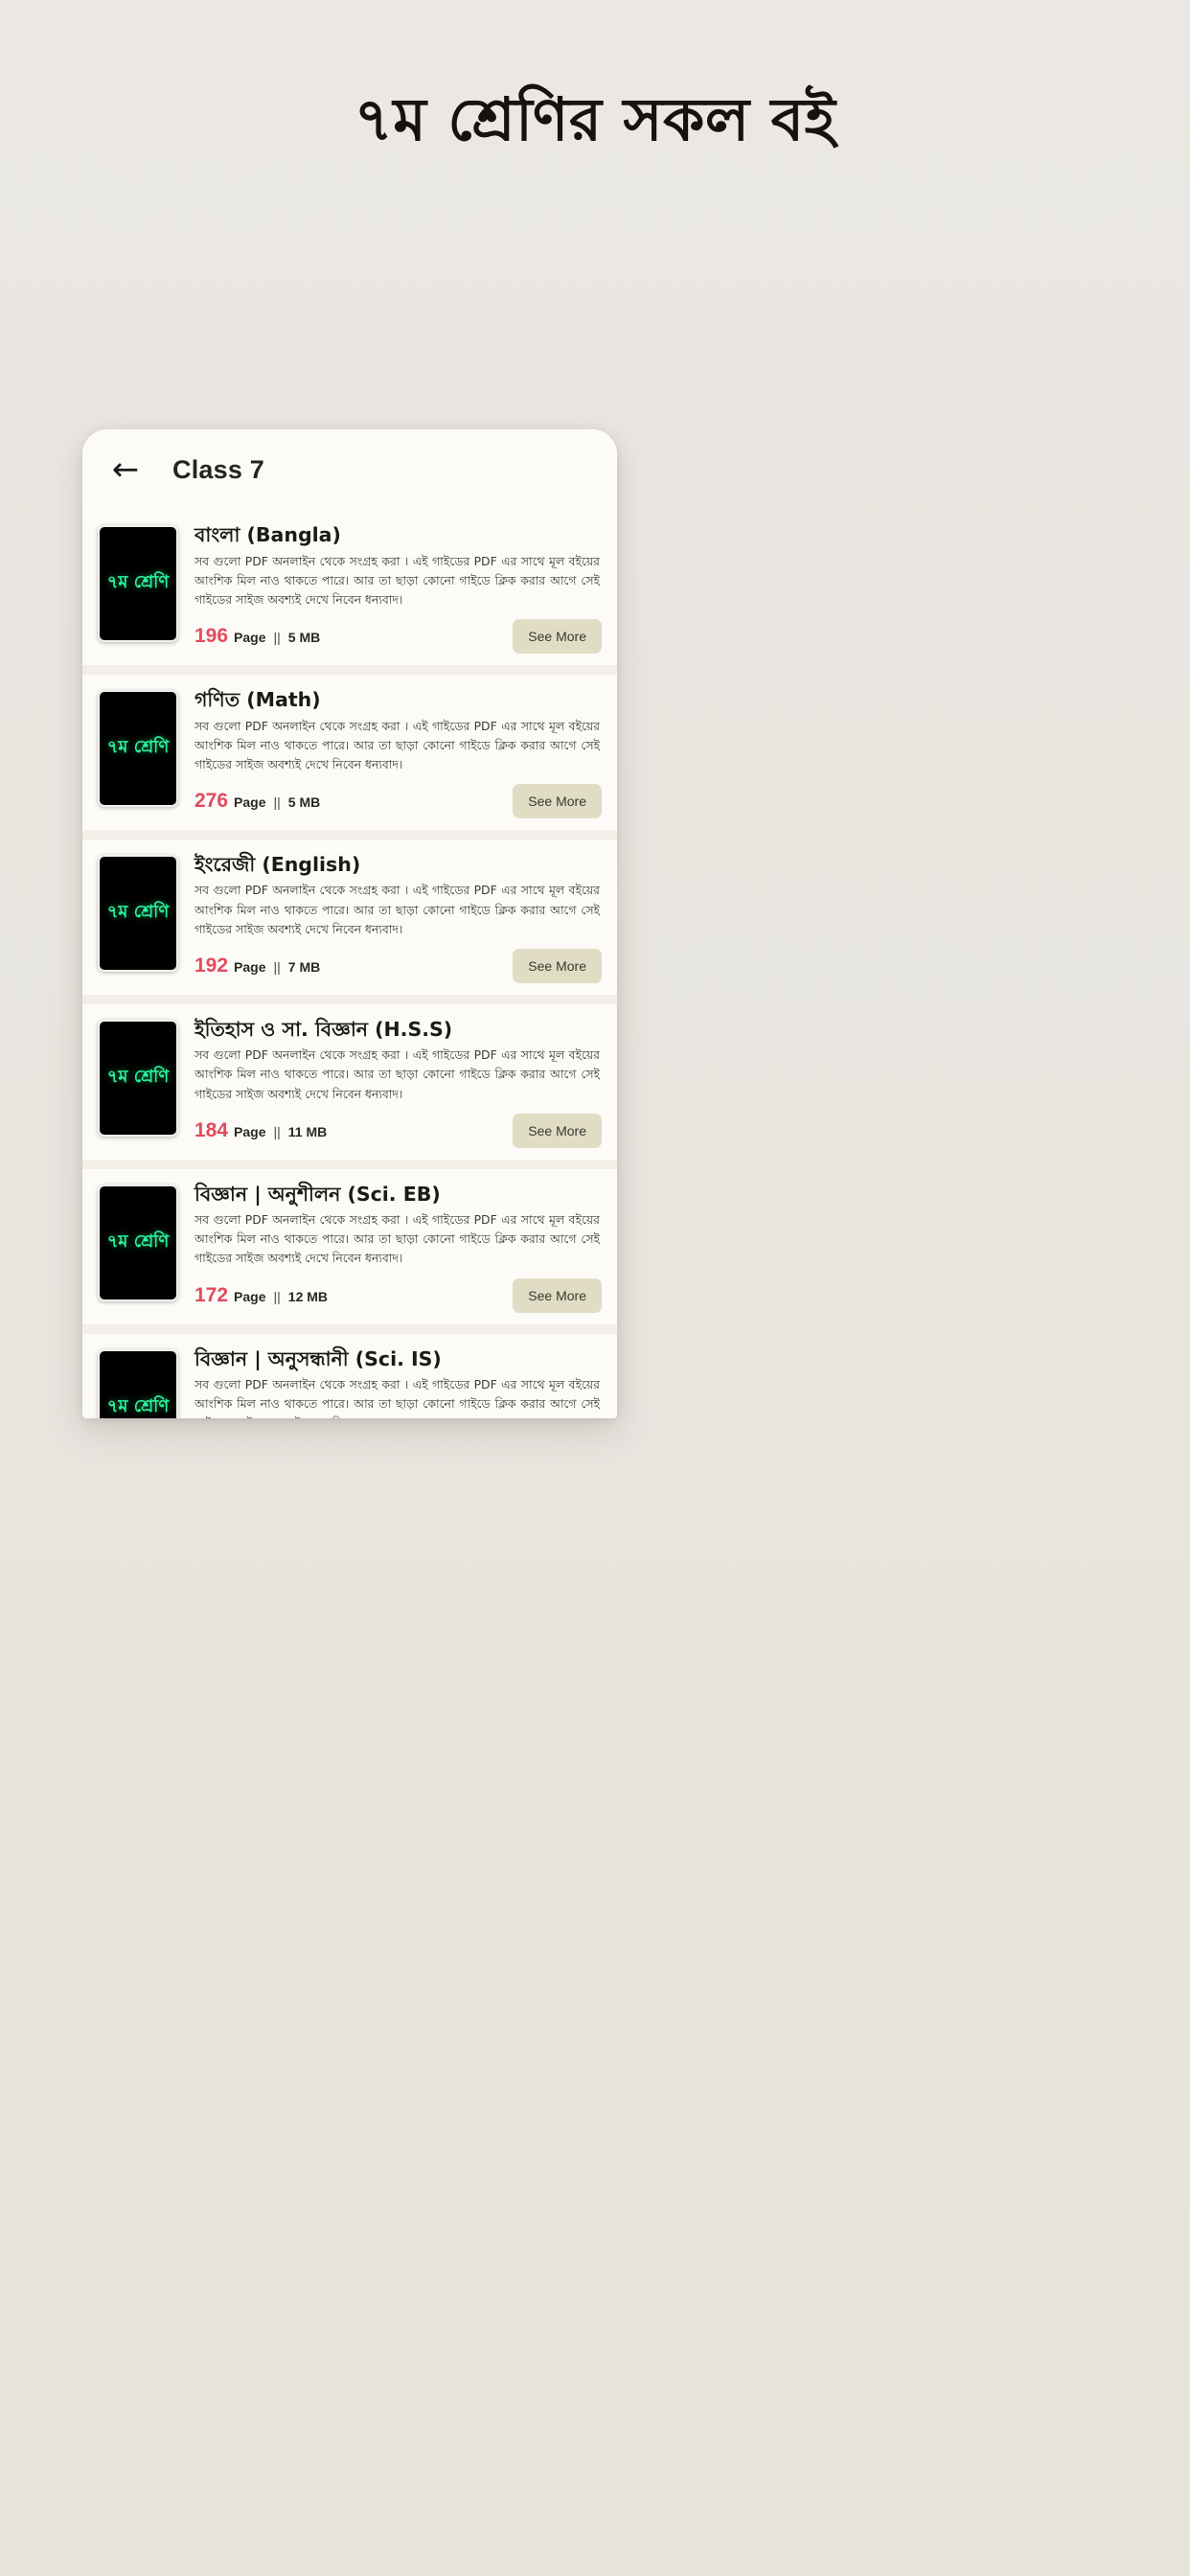 Image resolution: width=1190 pixels, height=2576 pixels. What do you see at coordinates (212, 800) in the screenshot?
I see `page-count: 276` at bounding box center [212, 800].